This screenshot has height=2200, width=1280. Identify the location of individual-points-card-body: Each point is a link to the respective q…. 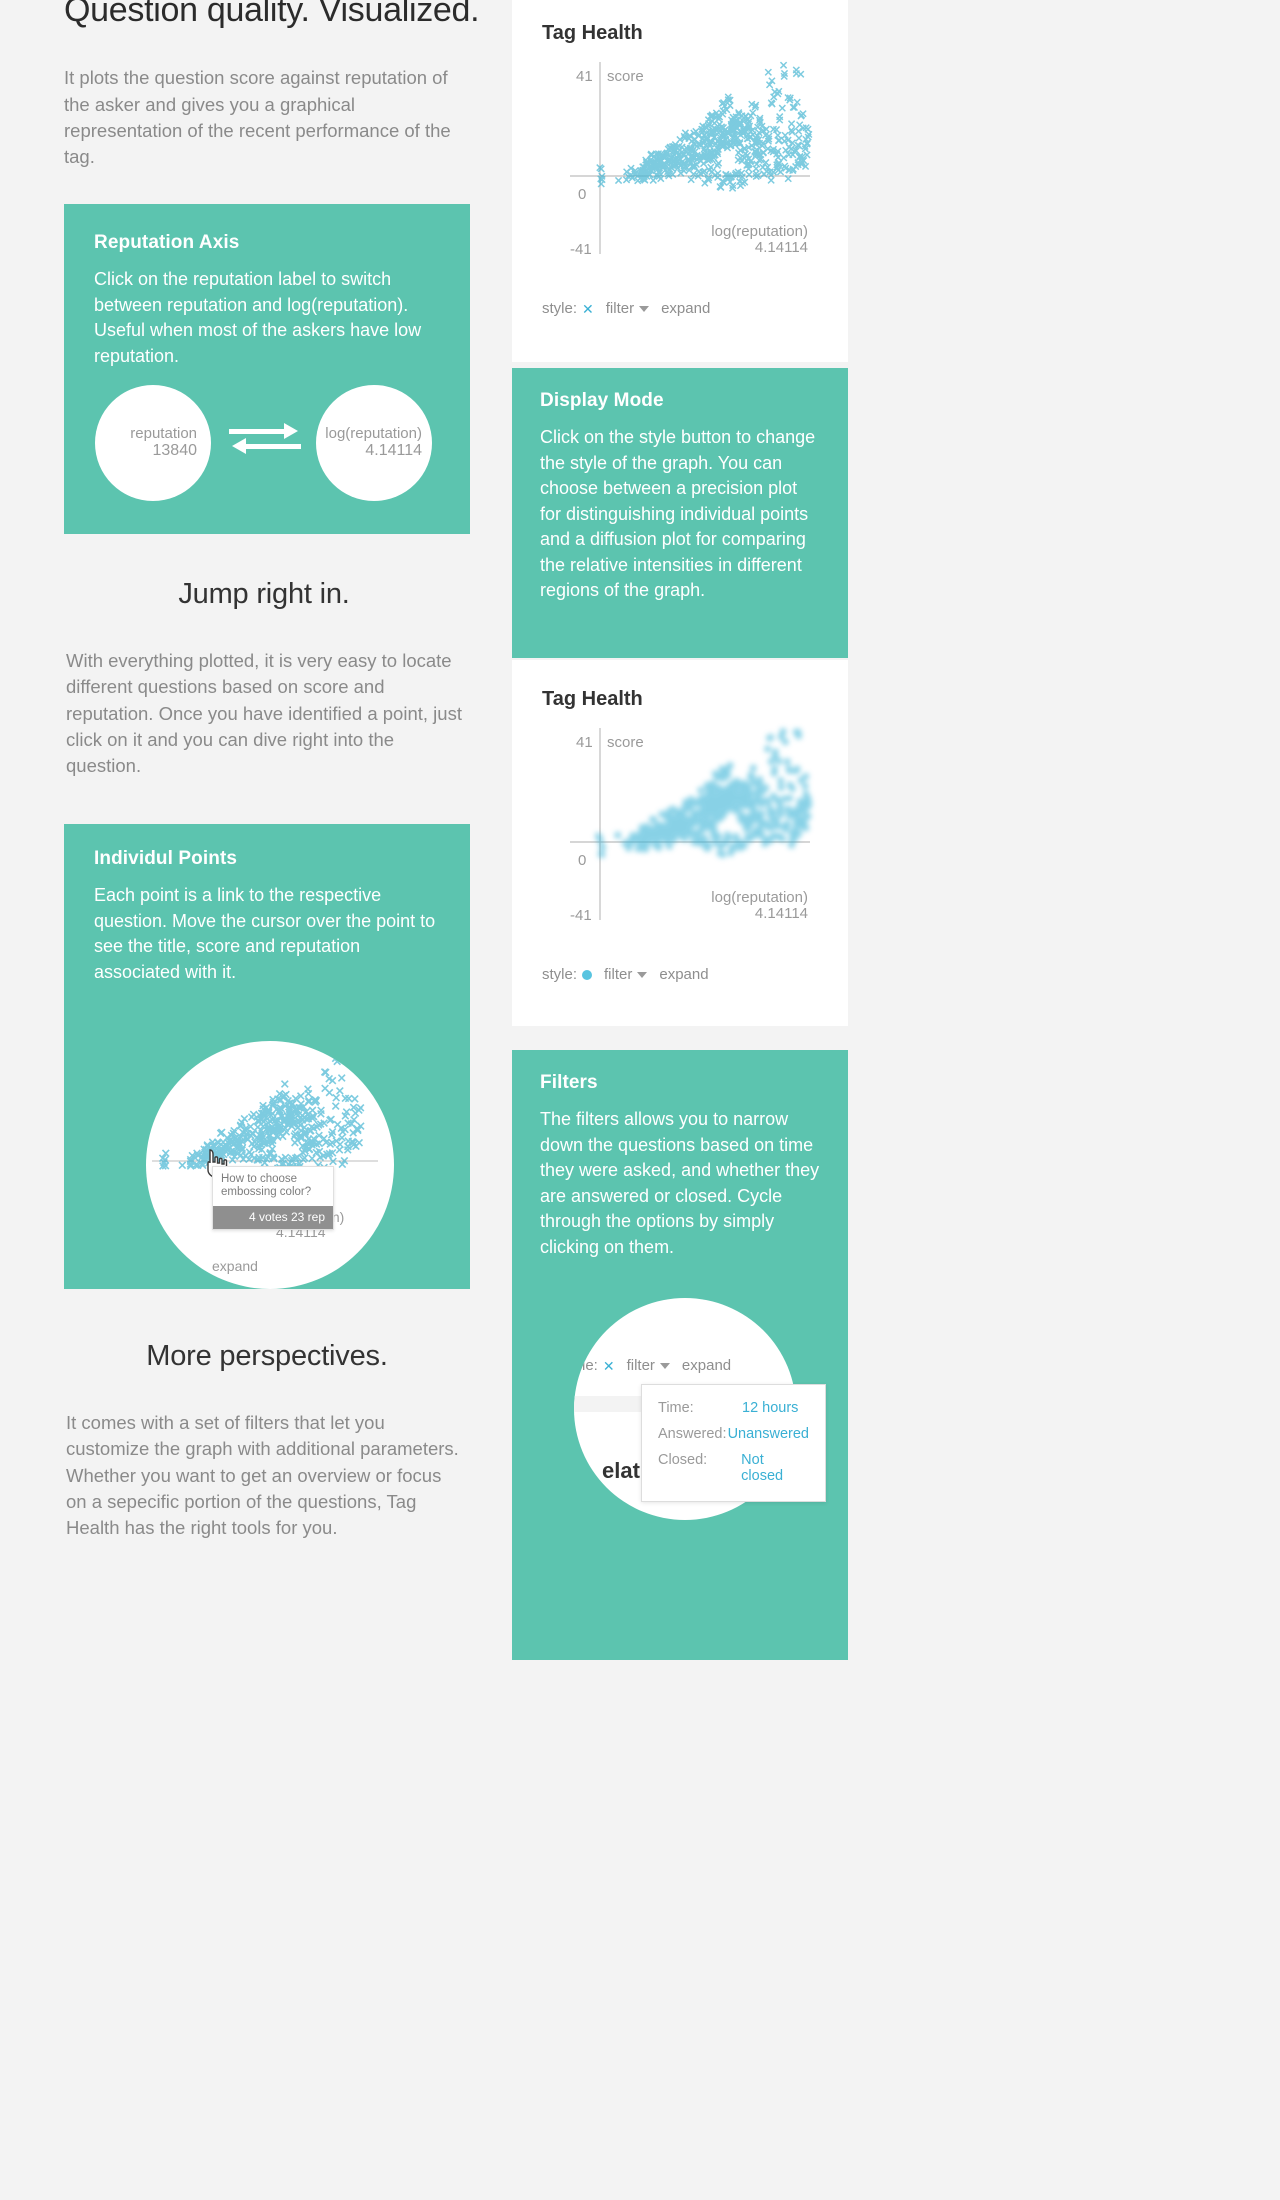
(265, 933).